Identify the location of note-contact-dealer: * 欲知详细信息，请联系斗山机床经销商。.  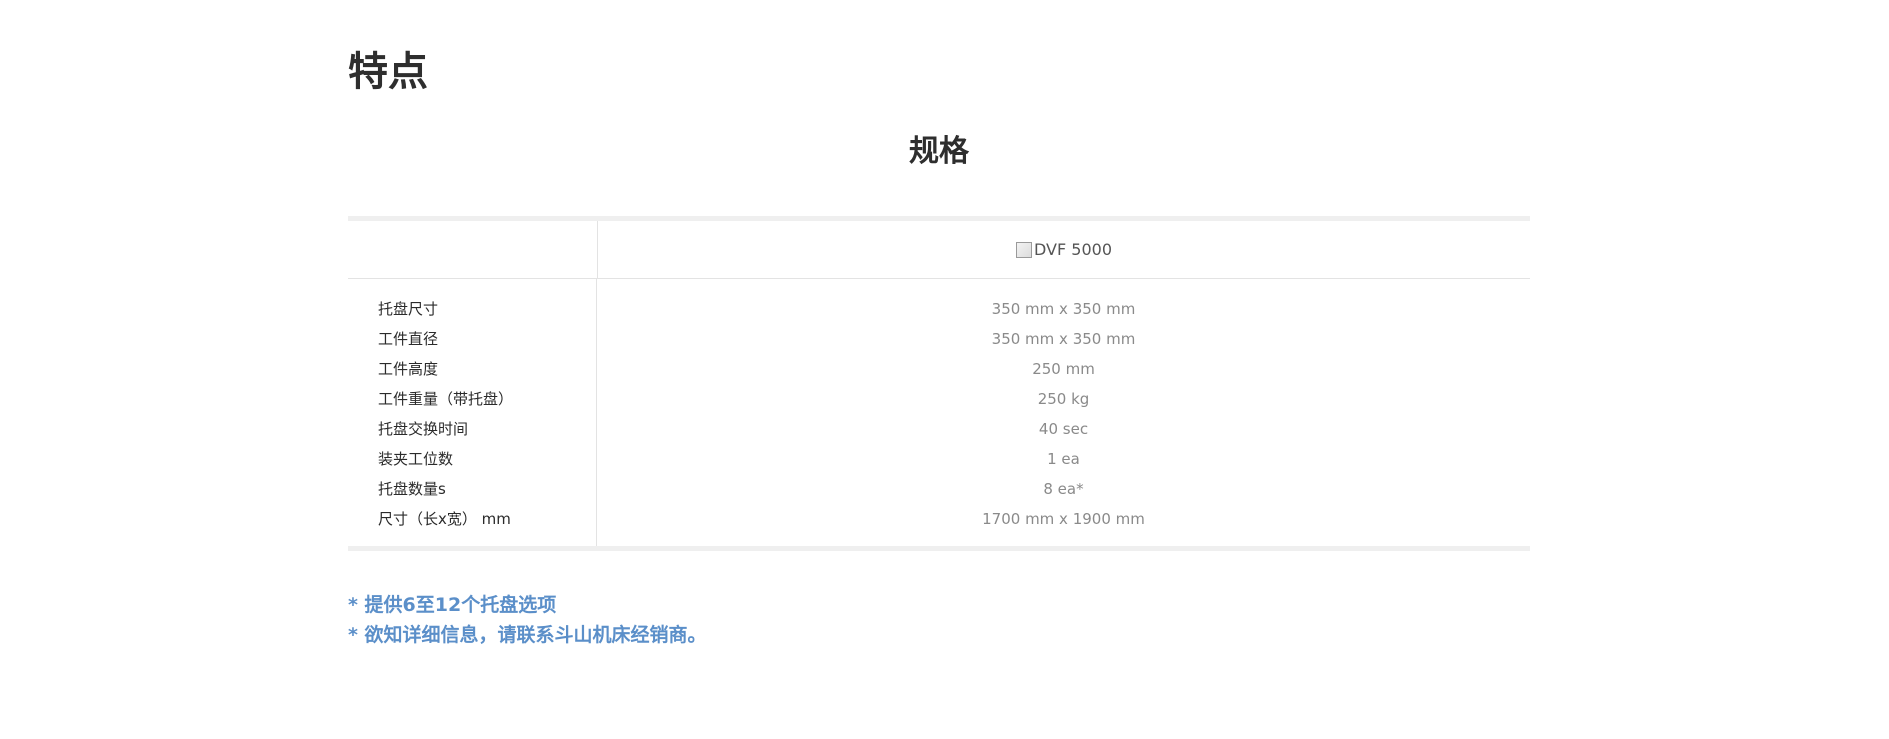
(527, 635).